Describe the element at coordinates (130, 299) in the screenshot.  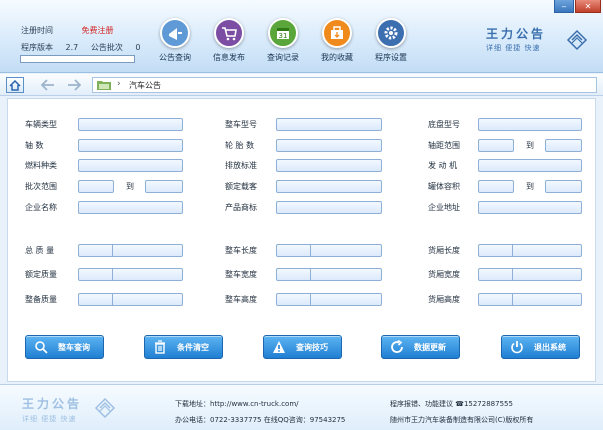
I see `curb-mass-input` at that location.